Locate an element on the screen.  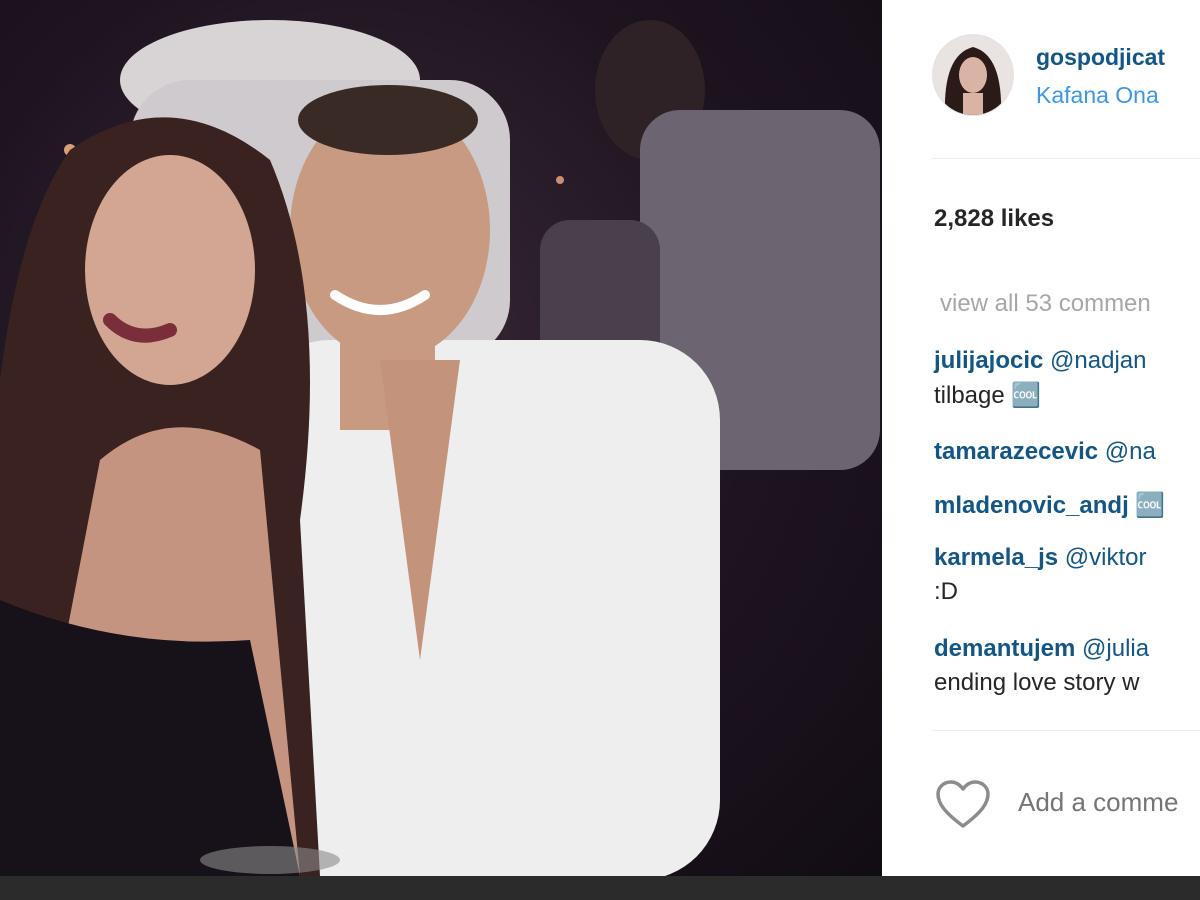
avatar is located at coordinates (973, 75).